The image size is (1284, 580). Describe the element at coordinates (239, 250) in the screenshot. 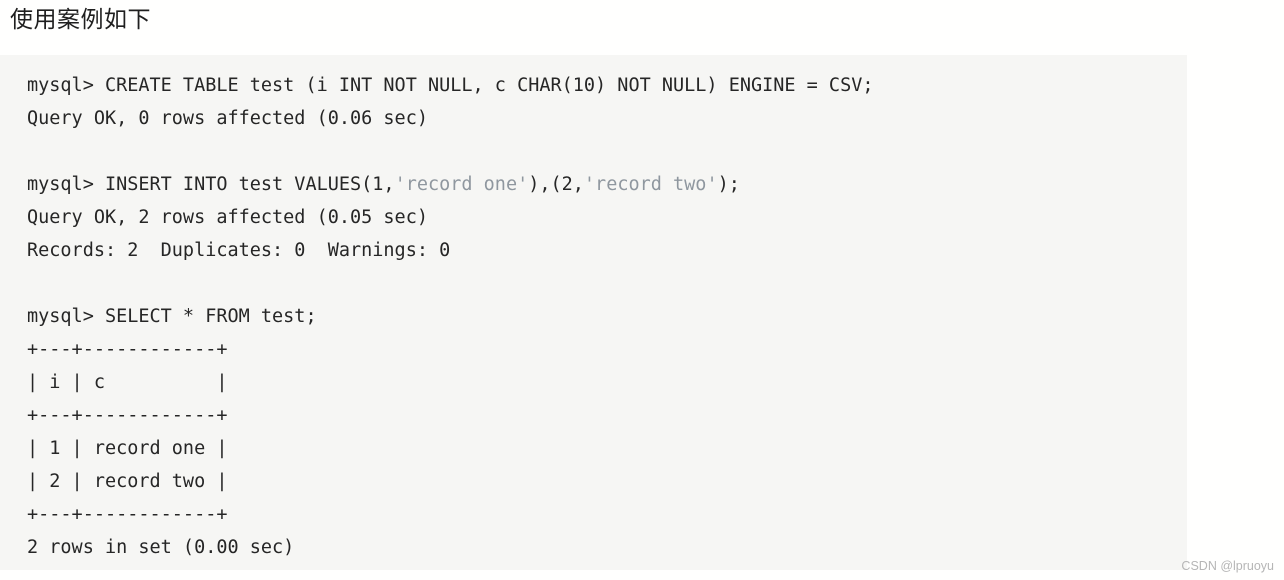

I see `code-line: Records: 2 Duplicates: 0 Warnings: 0` at that location.